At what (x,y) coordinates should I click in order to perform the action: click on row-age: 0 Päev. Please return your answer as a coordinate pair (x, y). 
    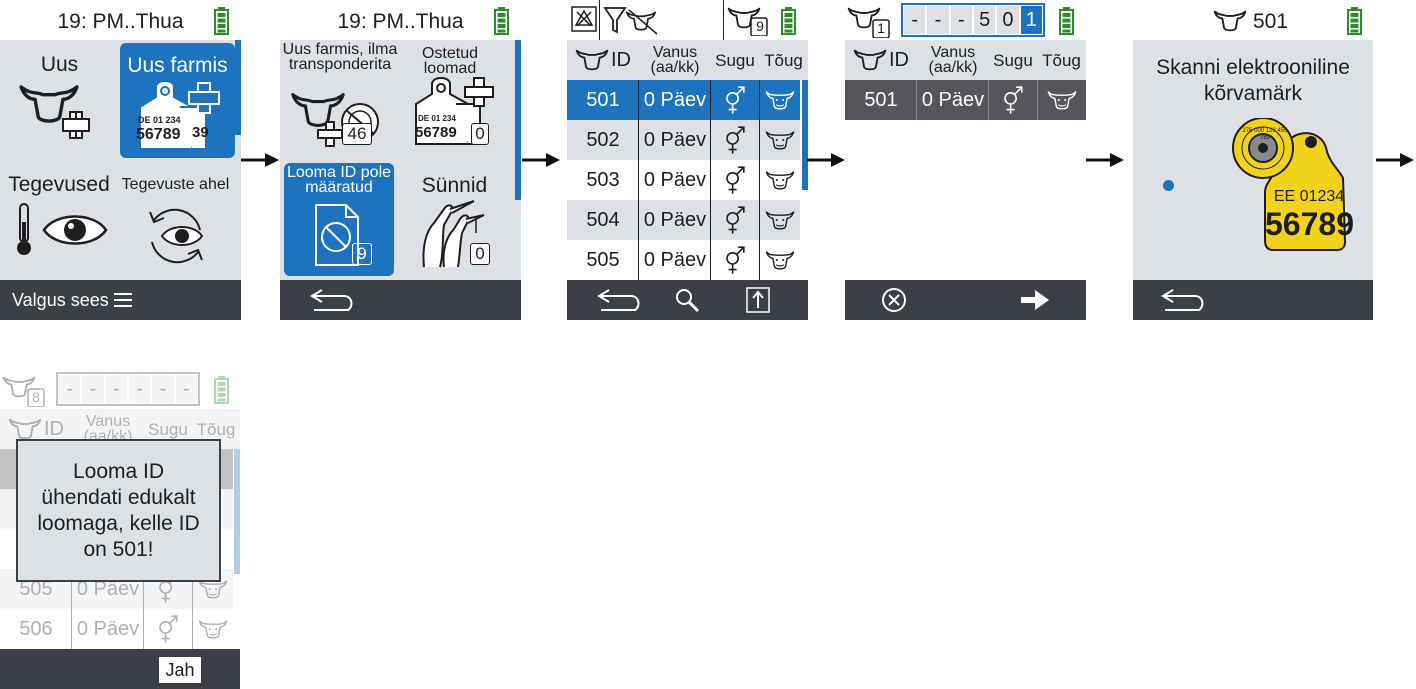
    Looking at the image, I should click on (675, 139).